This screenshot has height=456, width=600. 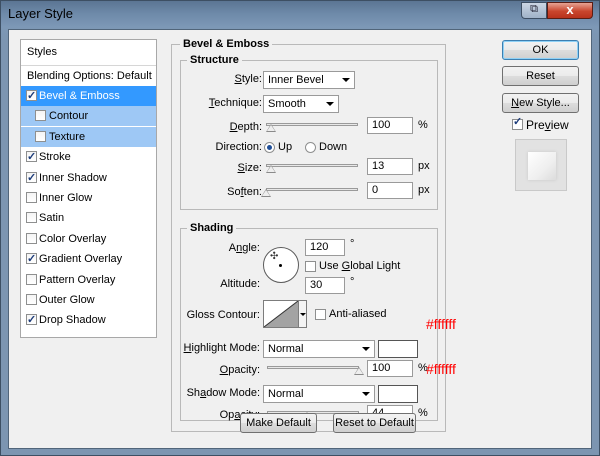 I want to click on help-icon: ⧉, so click(x=534, y=9).